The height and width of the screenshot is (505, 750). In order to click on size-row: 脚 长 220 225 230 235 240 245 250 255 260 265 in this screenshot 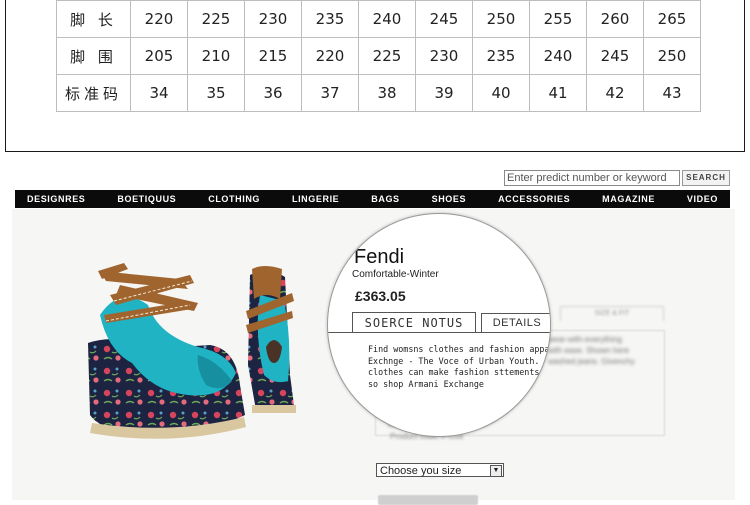, I will do `click(378, 19)`.